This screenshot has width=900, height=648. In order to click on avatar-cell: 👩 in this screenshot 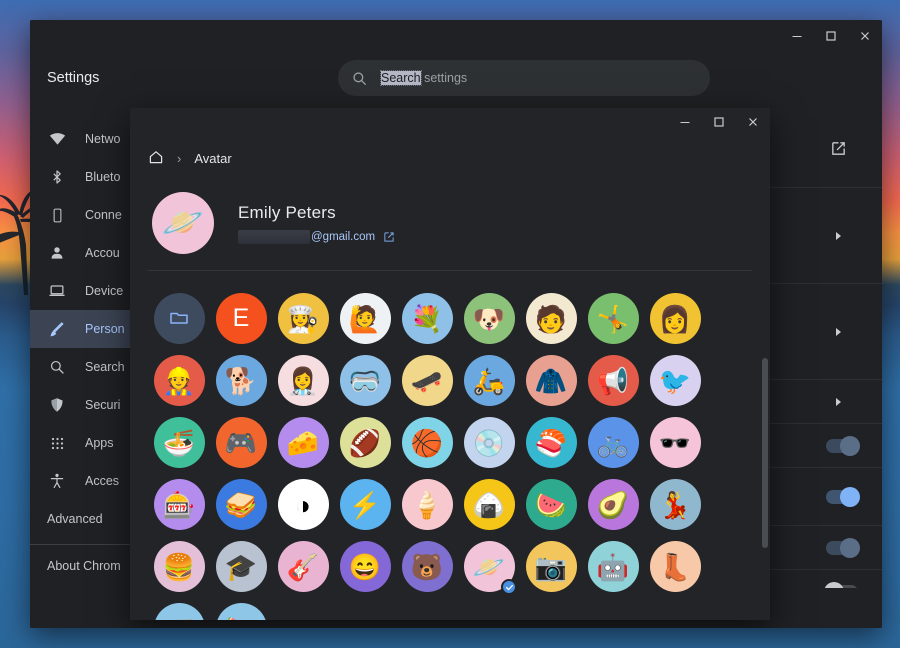, I will do `click(675, 318)`.